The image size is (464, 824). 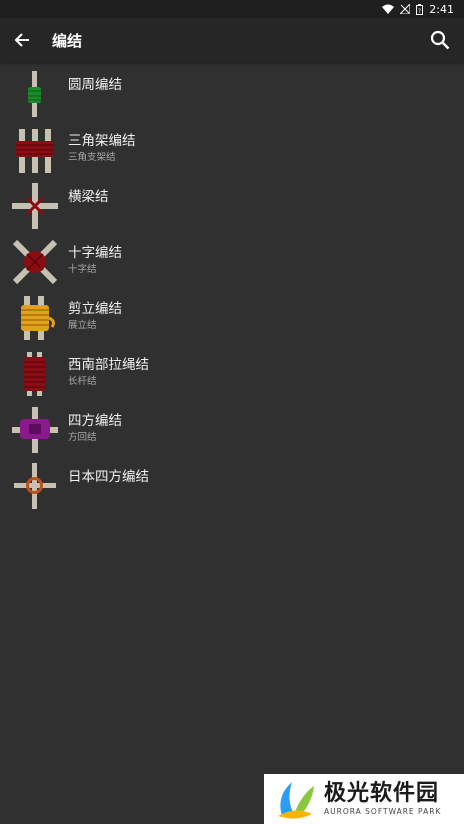 I want to click on list-item: 横梁结, so click(x=232, y=206).